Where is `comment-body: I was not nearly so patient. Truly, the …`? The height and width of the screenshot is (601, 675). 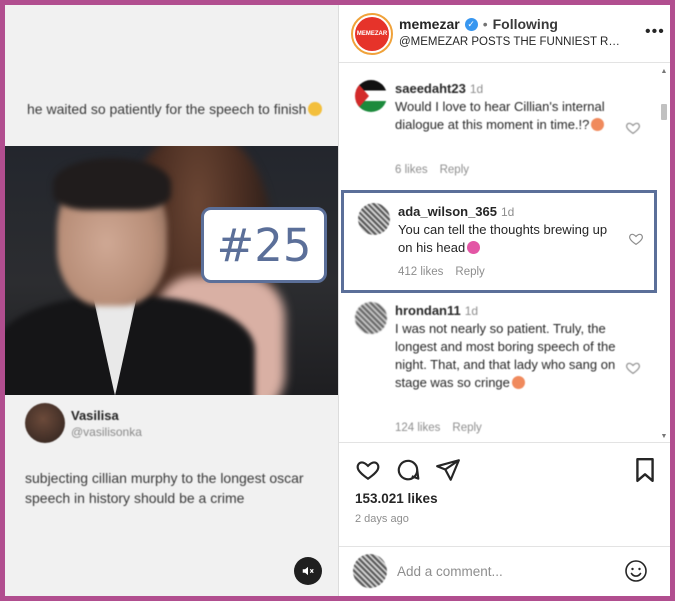 comment-body: I was not nearly so patient. Truly, the … is located at coordinates (505, 355).